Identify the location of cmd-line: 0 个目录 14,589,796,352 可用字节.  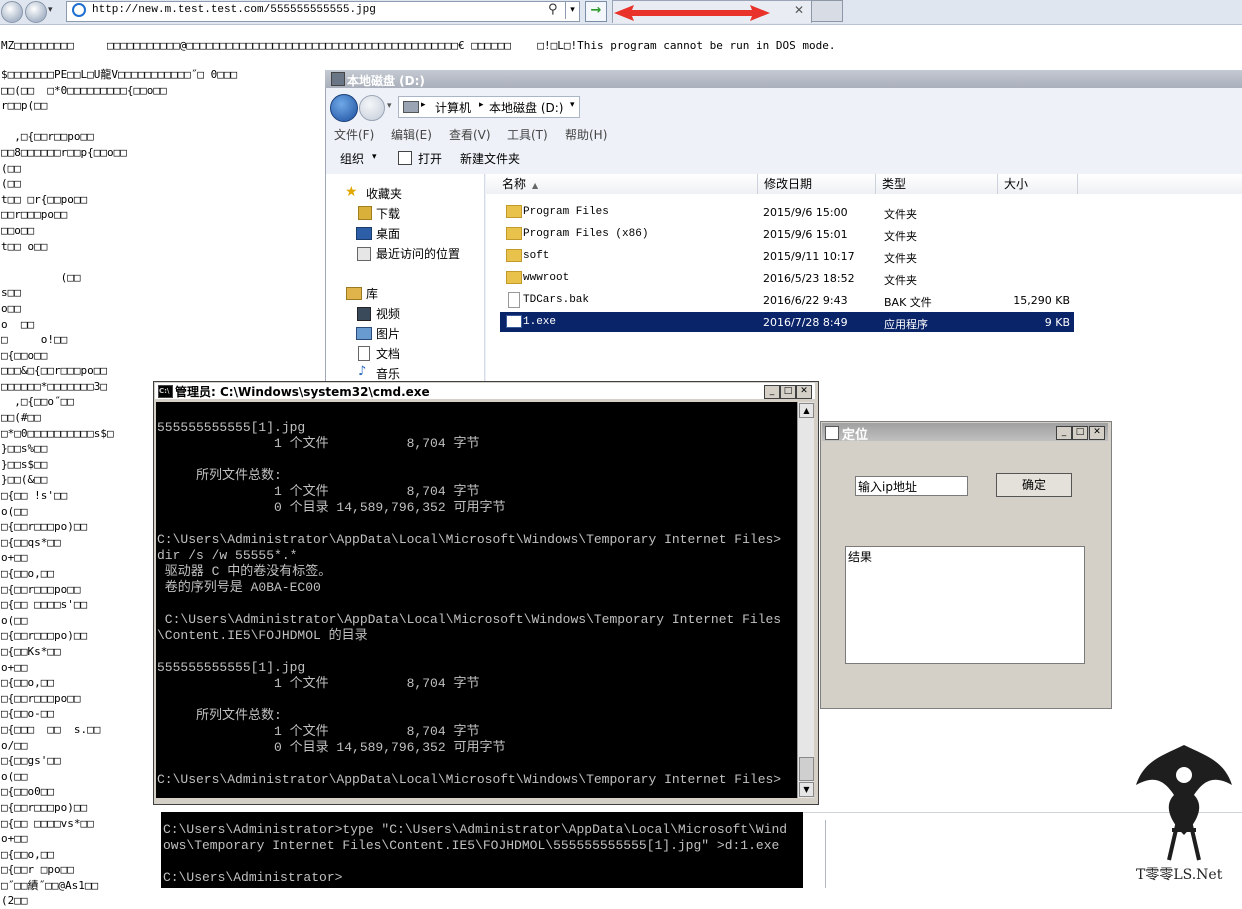
(331, 747).